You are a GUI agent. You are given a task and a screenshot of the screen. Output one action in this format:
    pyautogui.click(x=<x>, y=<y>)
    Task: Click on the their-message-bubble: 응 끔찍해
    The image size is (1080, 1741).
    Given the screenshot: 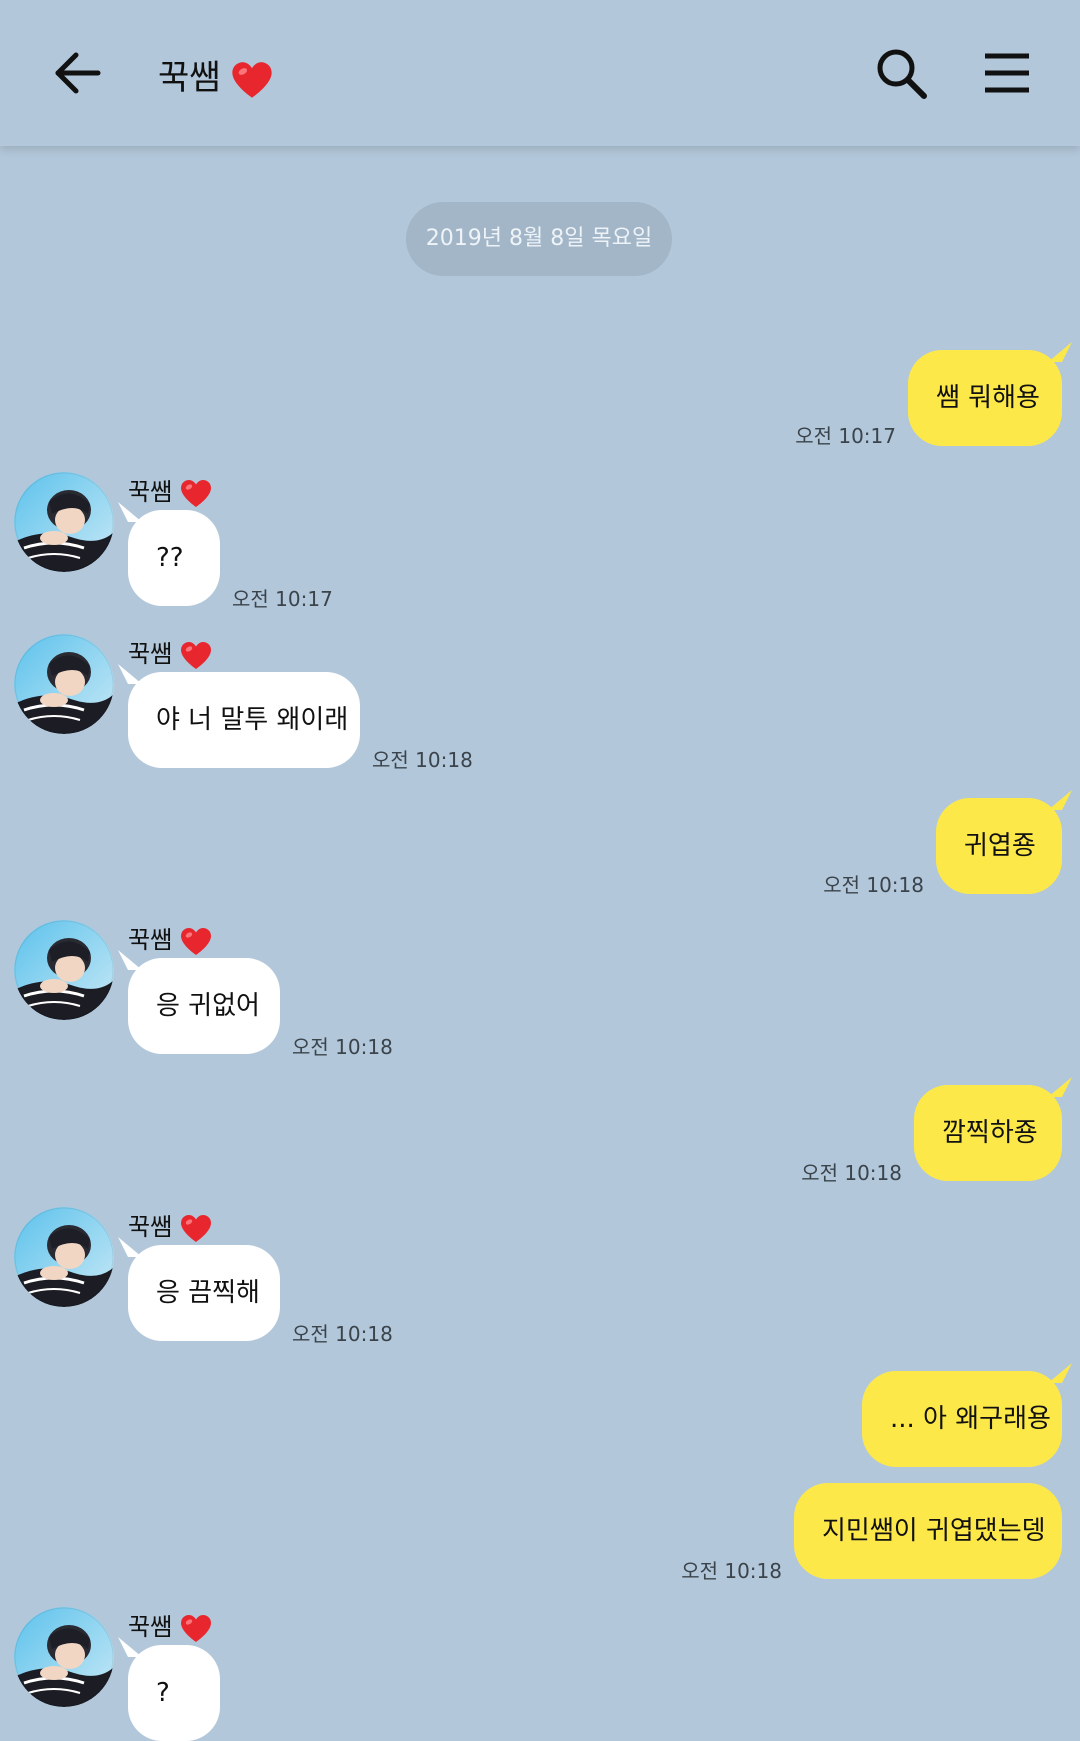 What is the action you would take?
    pyautogui.click(x=204, y=1293)
    